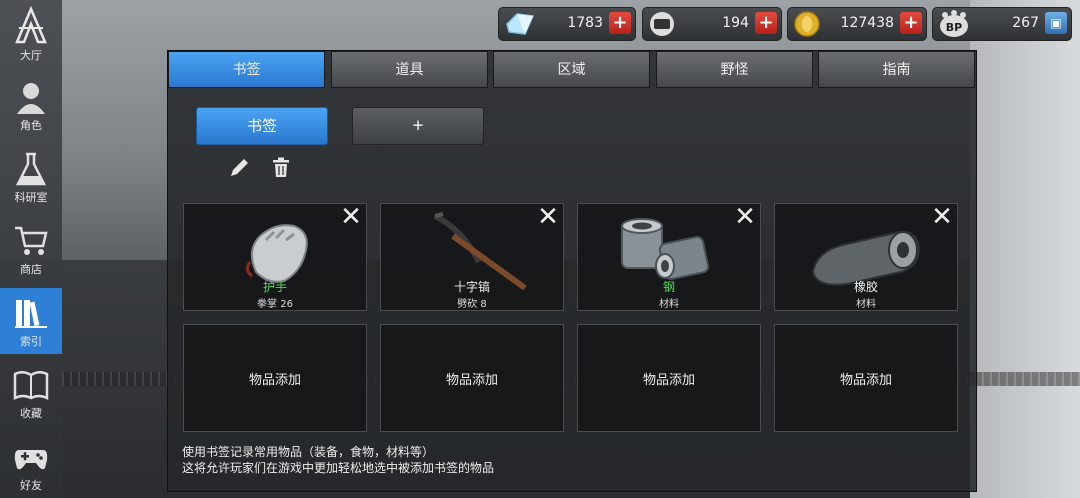  I want to click on item-name: 十字镐, so click(471, 287).